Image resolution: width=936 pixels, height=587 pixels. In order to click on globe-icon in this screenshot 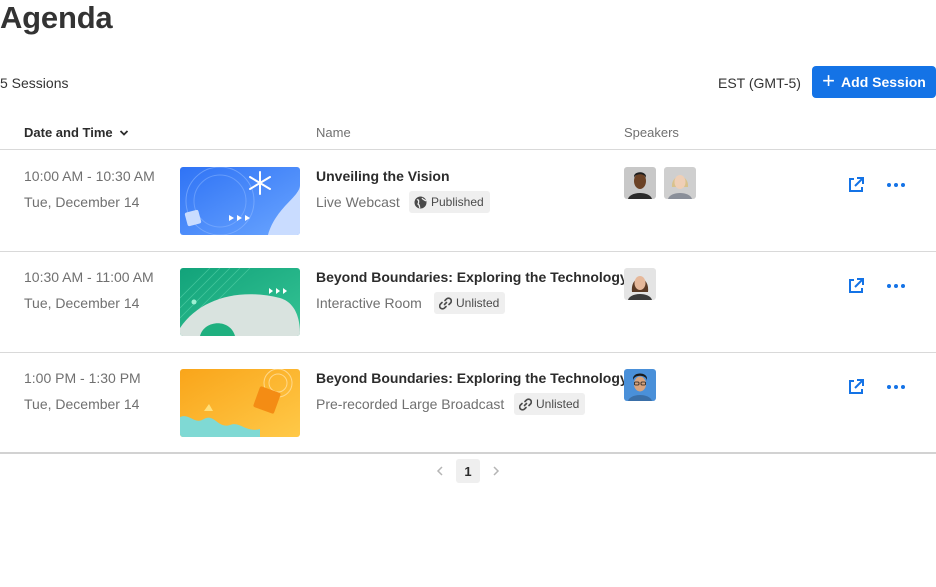, I will do `click(420, 202)`.